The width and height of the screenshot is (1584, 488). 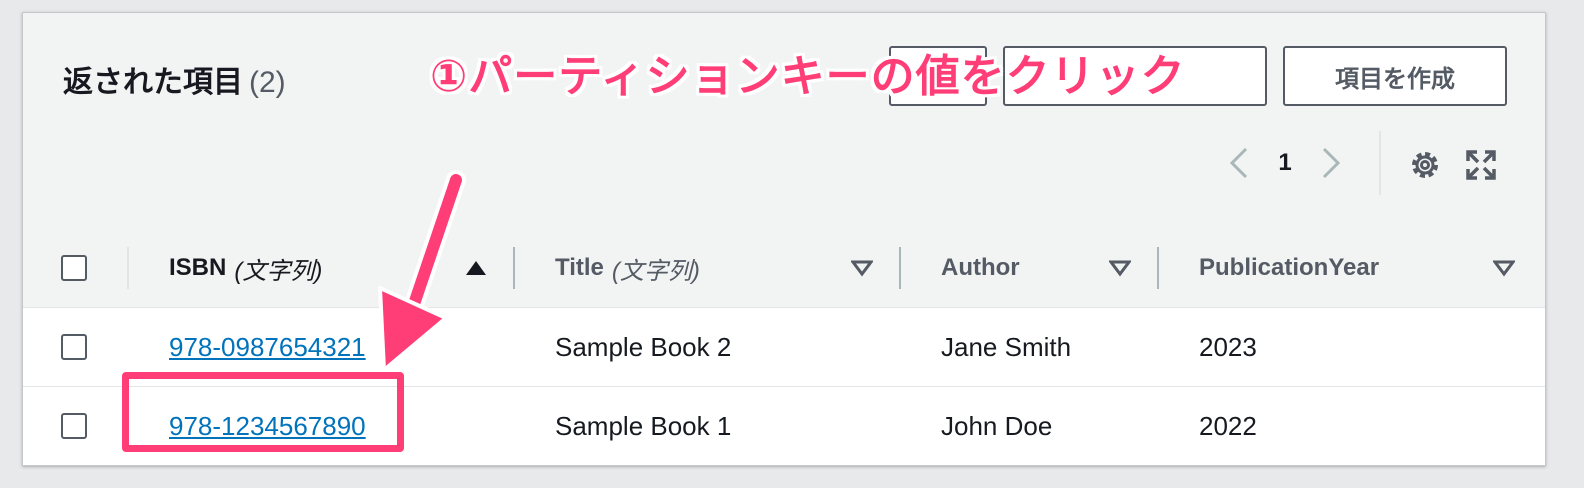 What do you see at coordinates (808, 76) in the screenshot?
I see `annotation-label: ①パーティションキーの値をクリック` at bounding box center [808, 76].